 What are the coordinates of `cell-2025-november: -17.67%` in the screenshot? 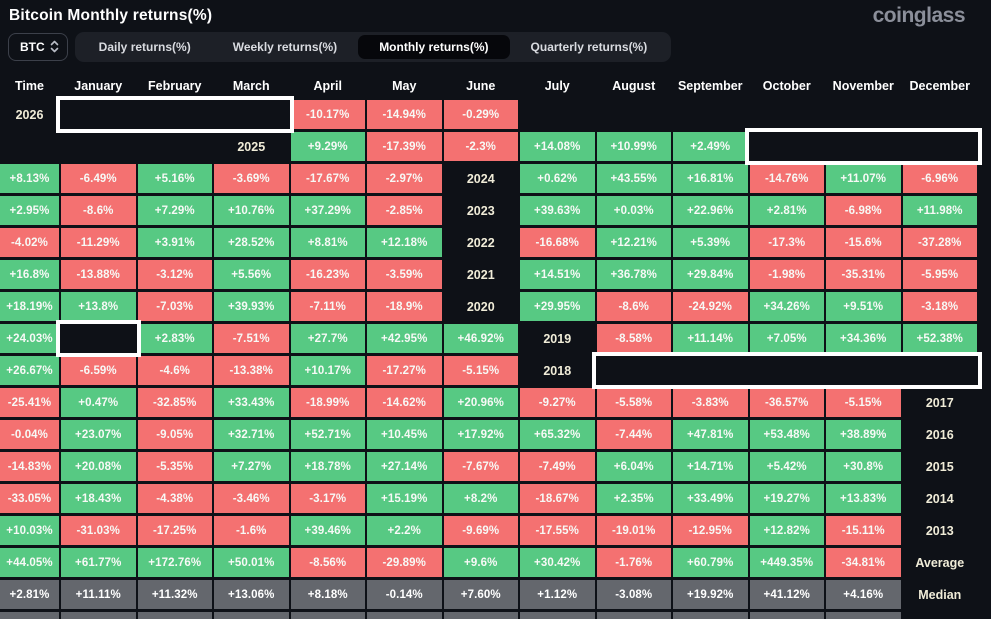 It's located at (327, 178).